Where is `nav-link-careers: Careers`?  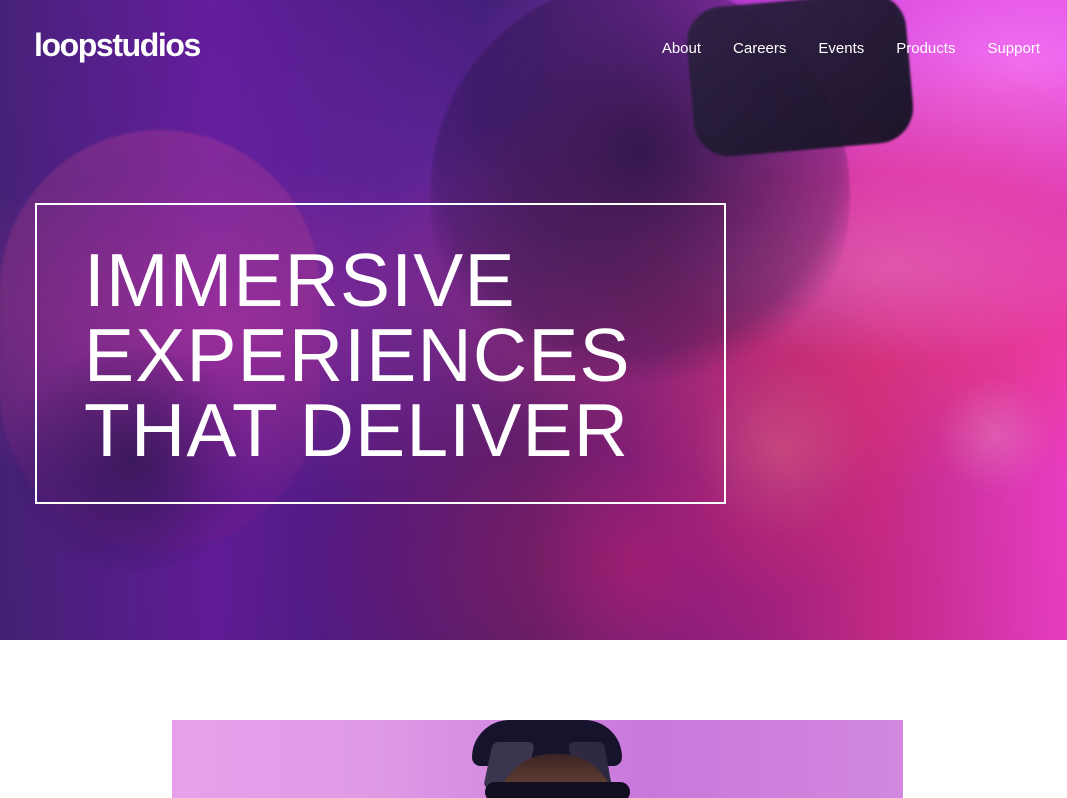
nav-link-careers: Careers is located at coordinates (759, 49).